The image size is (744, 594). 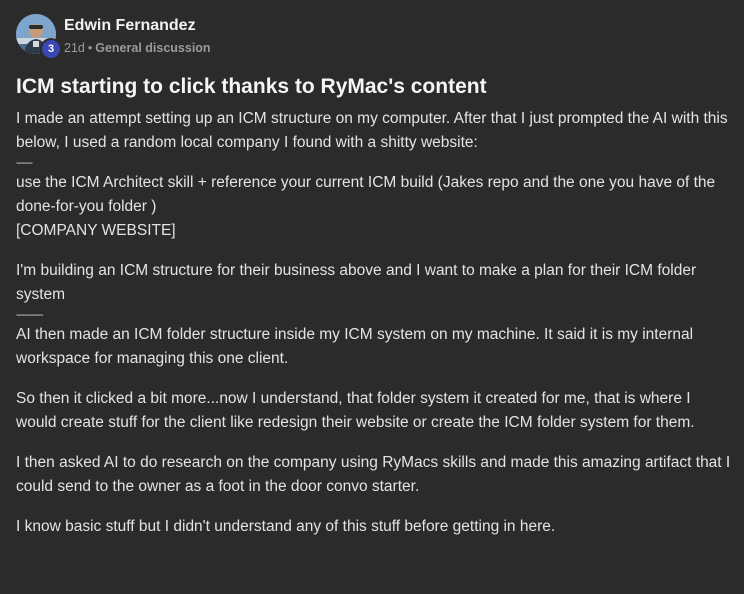 I want to click on post-age: 21d, so click(x=74, y=48).